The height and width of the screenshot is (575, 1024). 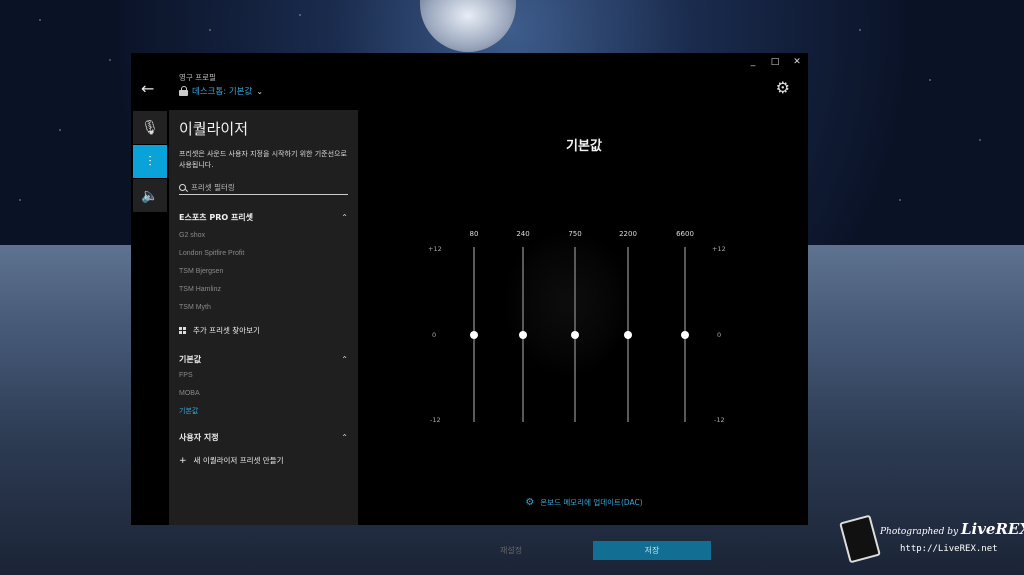 What do you see at coordinates (685, 234) in the screenshot?
I see `band-frequency-label: 6600` at bounding box center [685, 234].